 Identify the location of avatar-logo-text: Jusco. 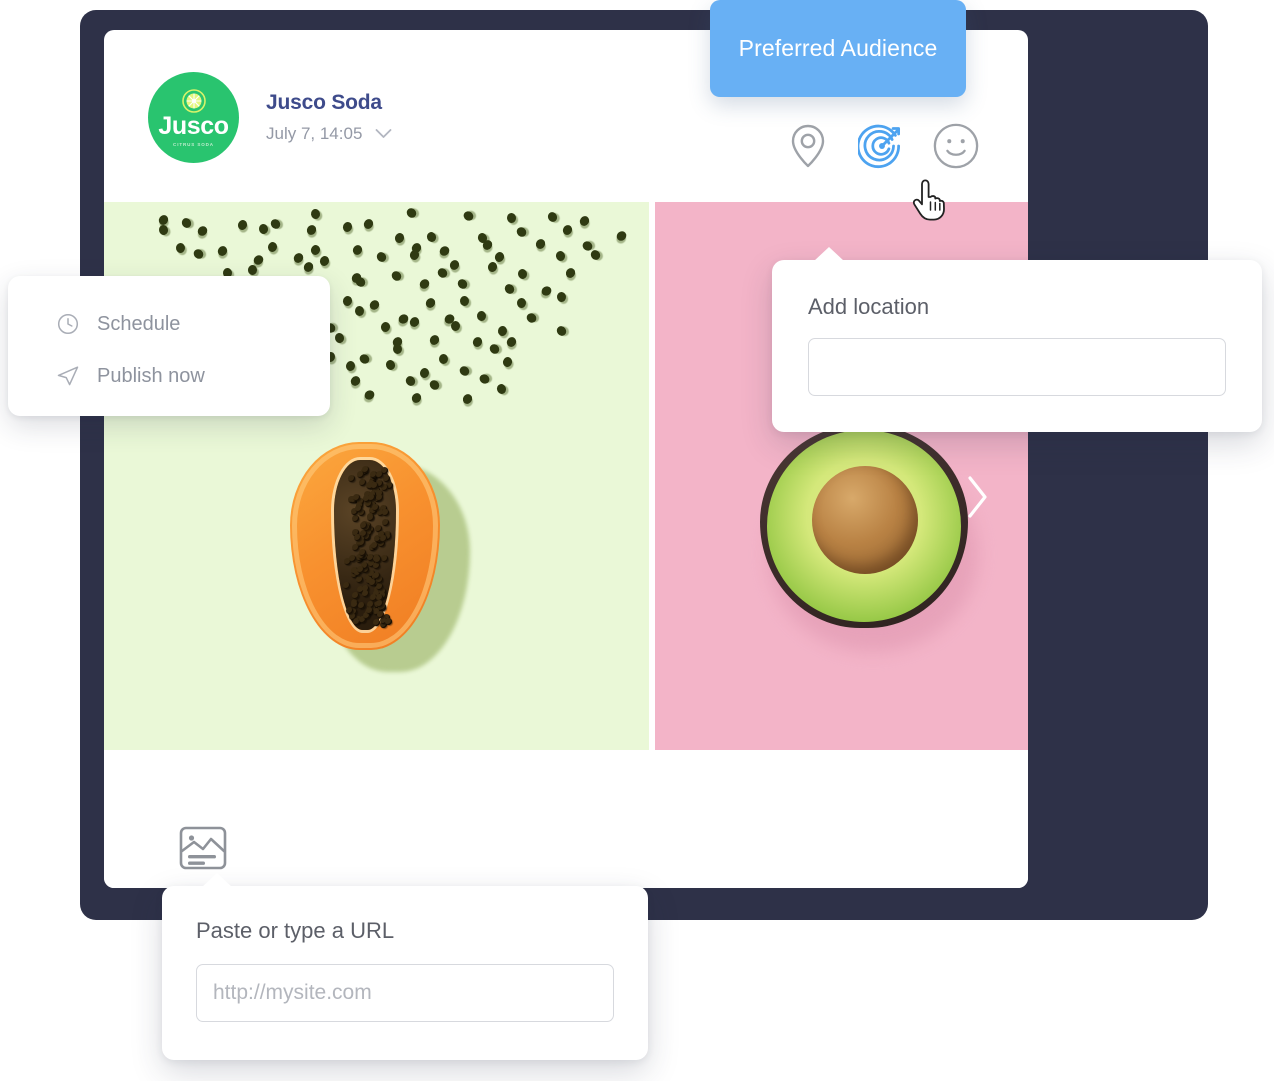
(193, 125).